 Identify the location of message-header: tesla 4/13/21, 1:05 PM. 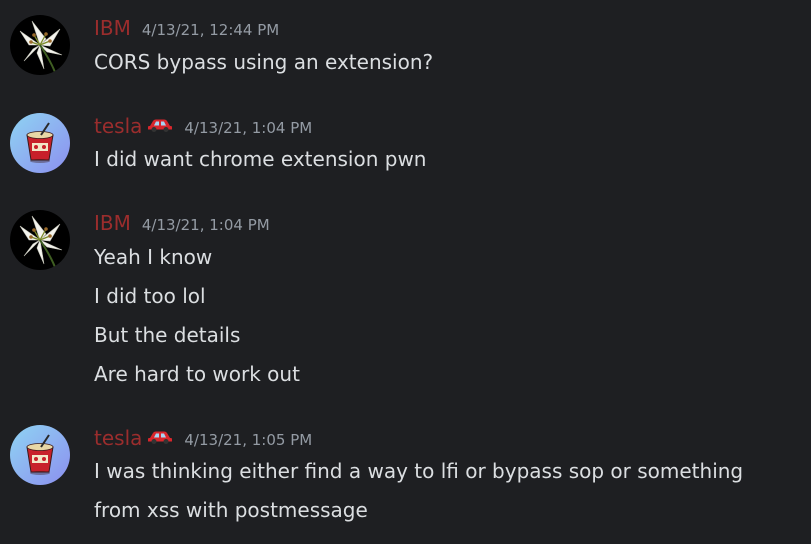
(203, 438).